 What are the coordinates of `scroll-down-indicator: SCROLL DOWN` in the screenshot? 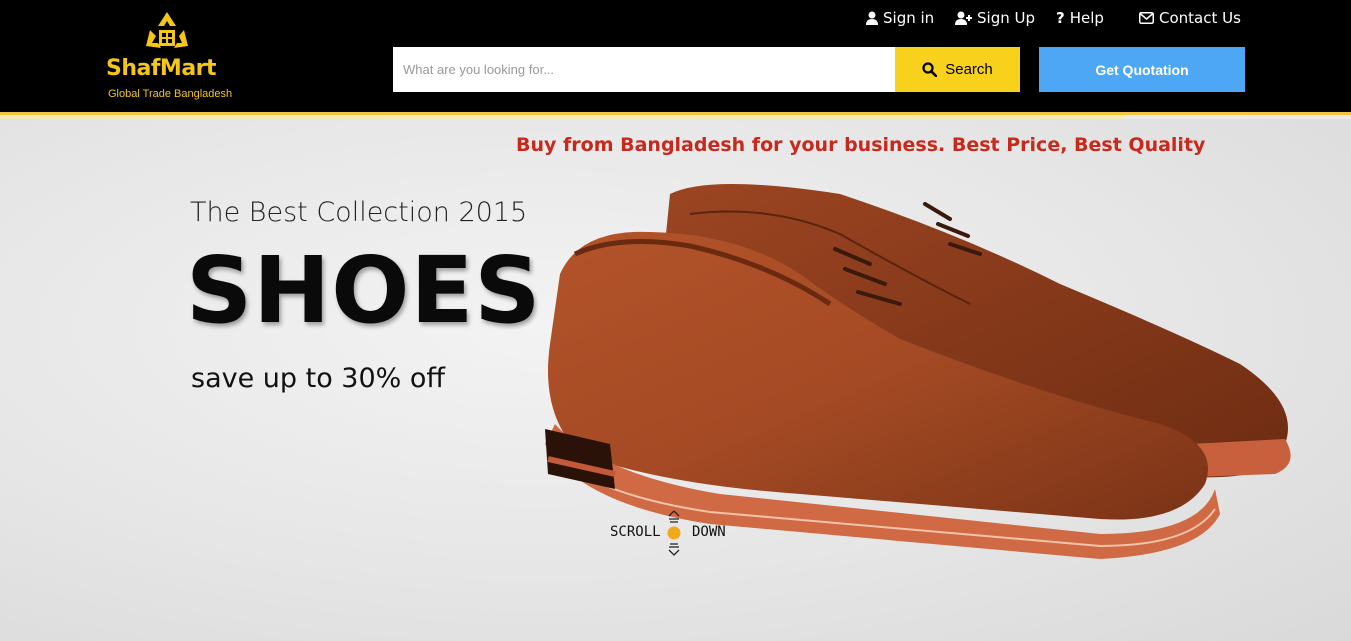 It's located at (675, 534).